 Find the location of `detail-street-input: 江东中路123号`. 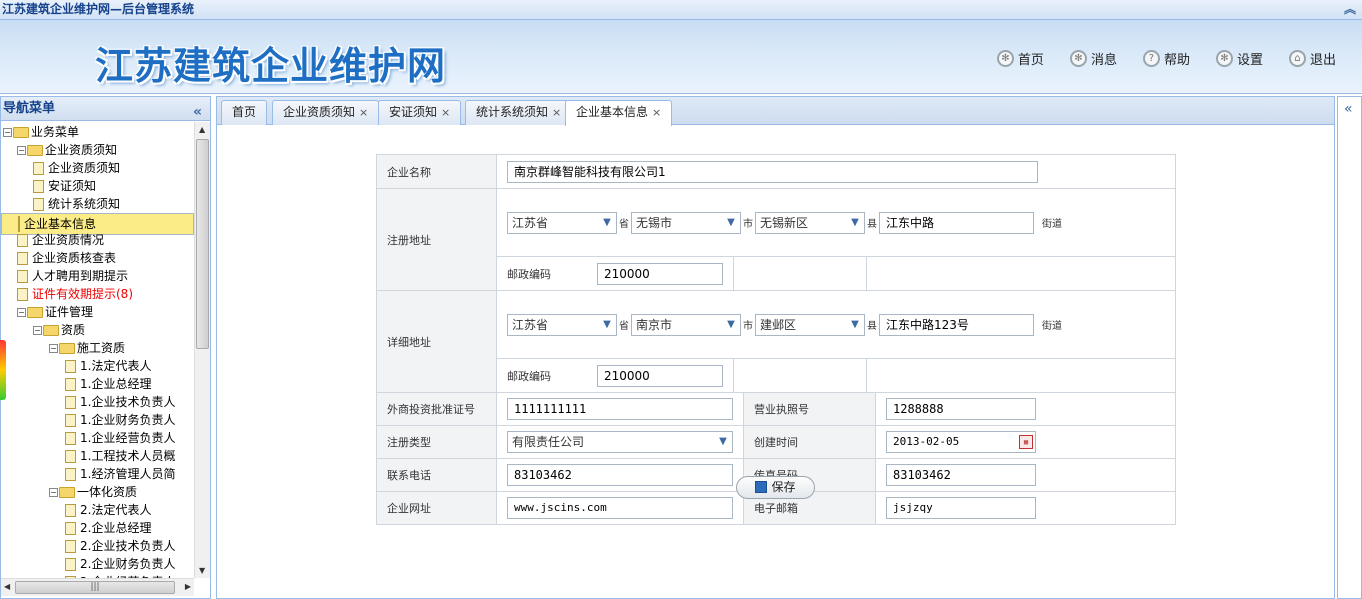

detail-street-input: 江东中路123号 is located at coordinates (956, 324).